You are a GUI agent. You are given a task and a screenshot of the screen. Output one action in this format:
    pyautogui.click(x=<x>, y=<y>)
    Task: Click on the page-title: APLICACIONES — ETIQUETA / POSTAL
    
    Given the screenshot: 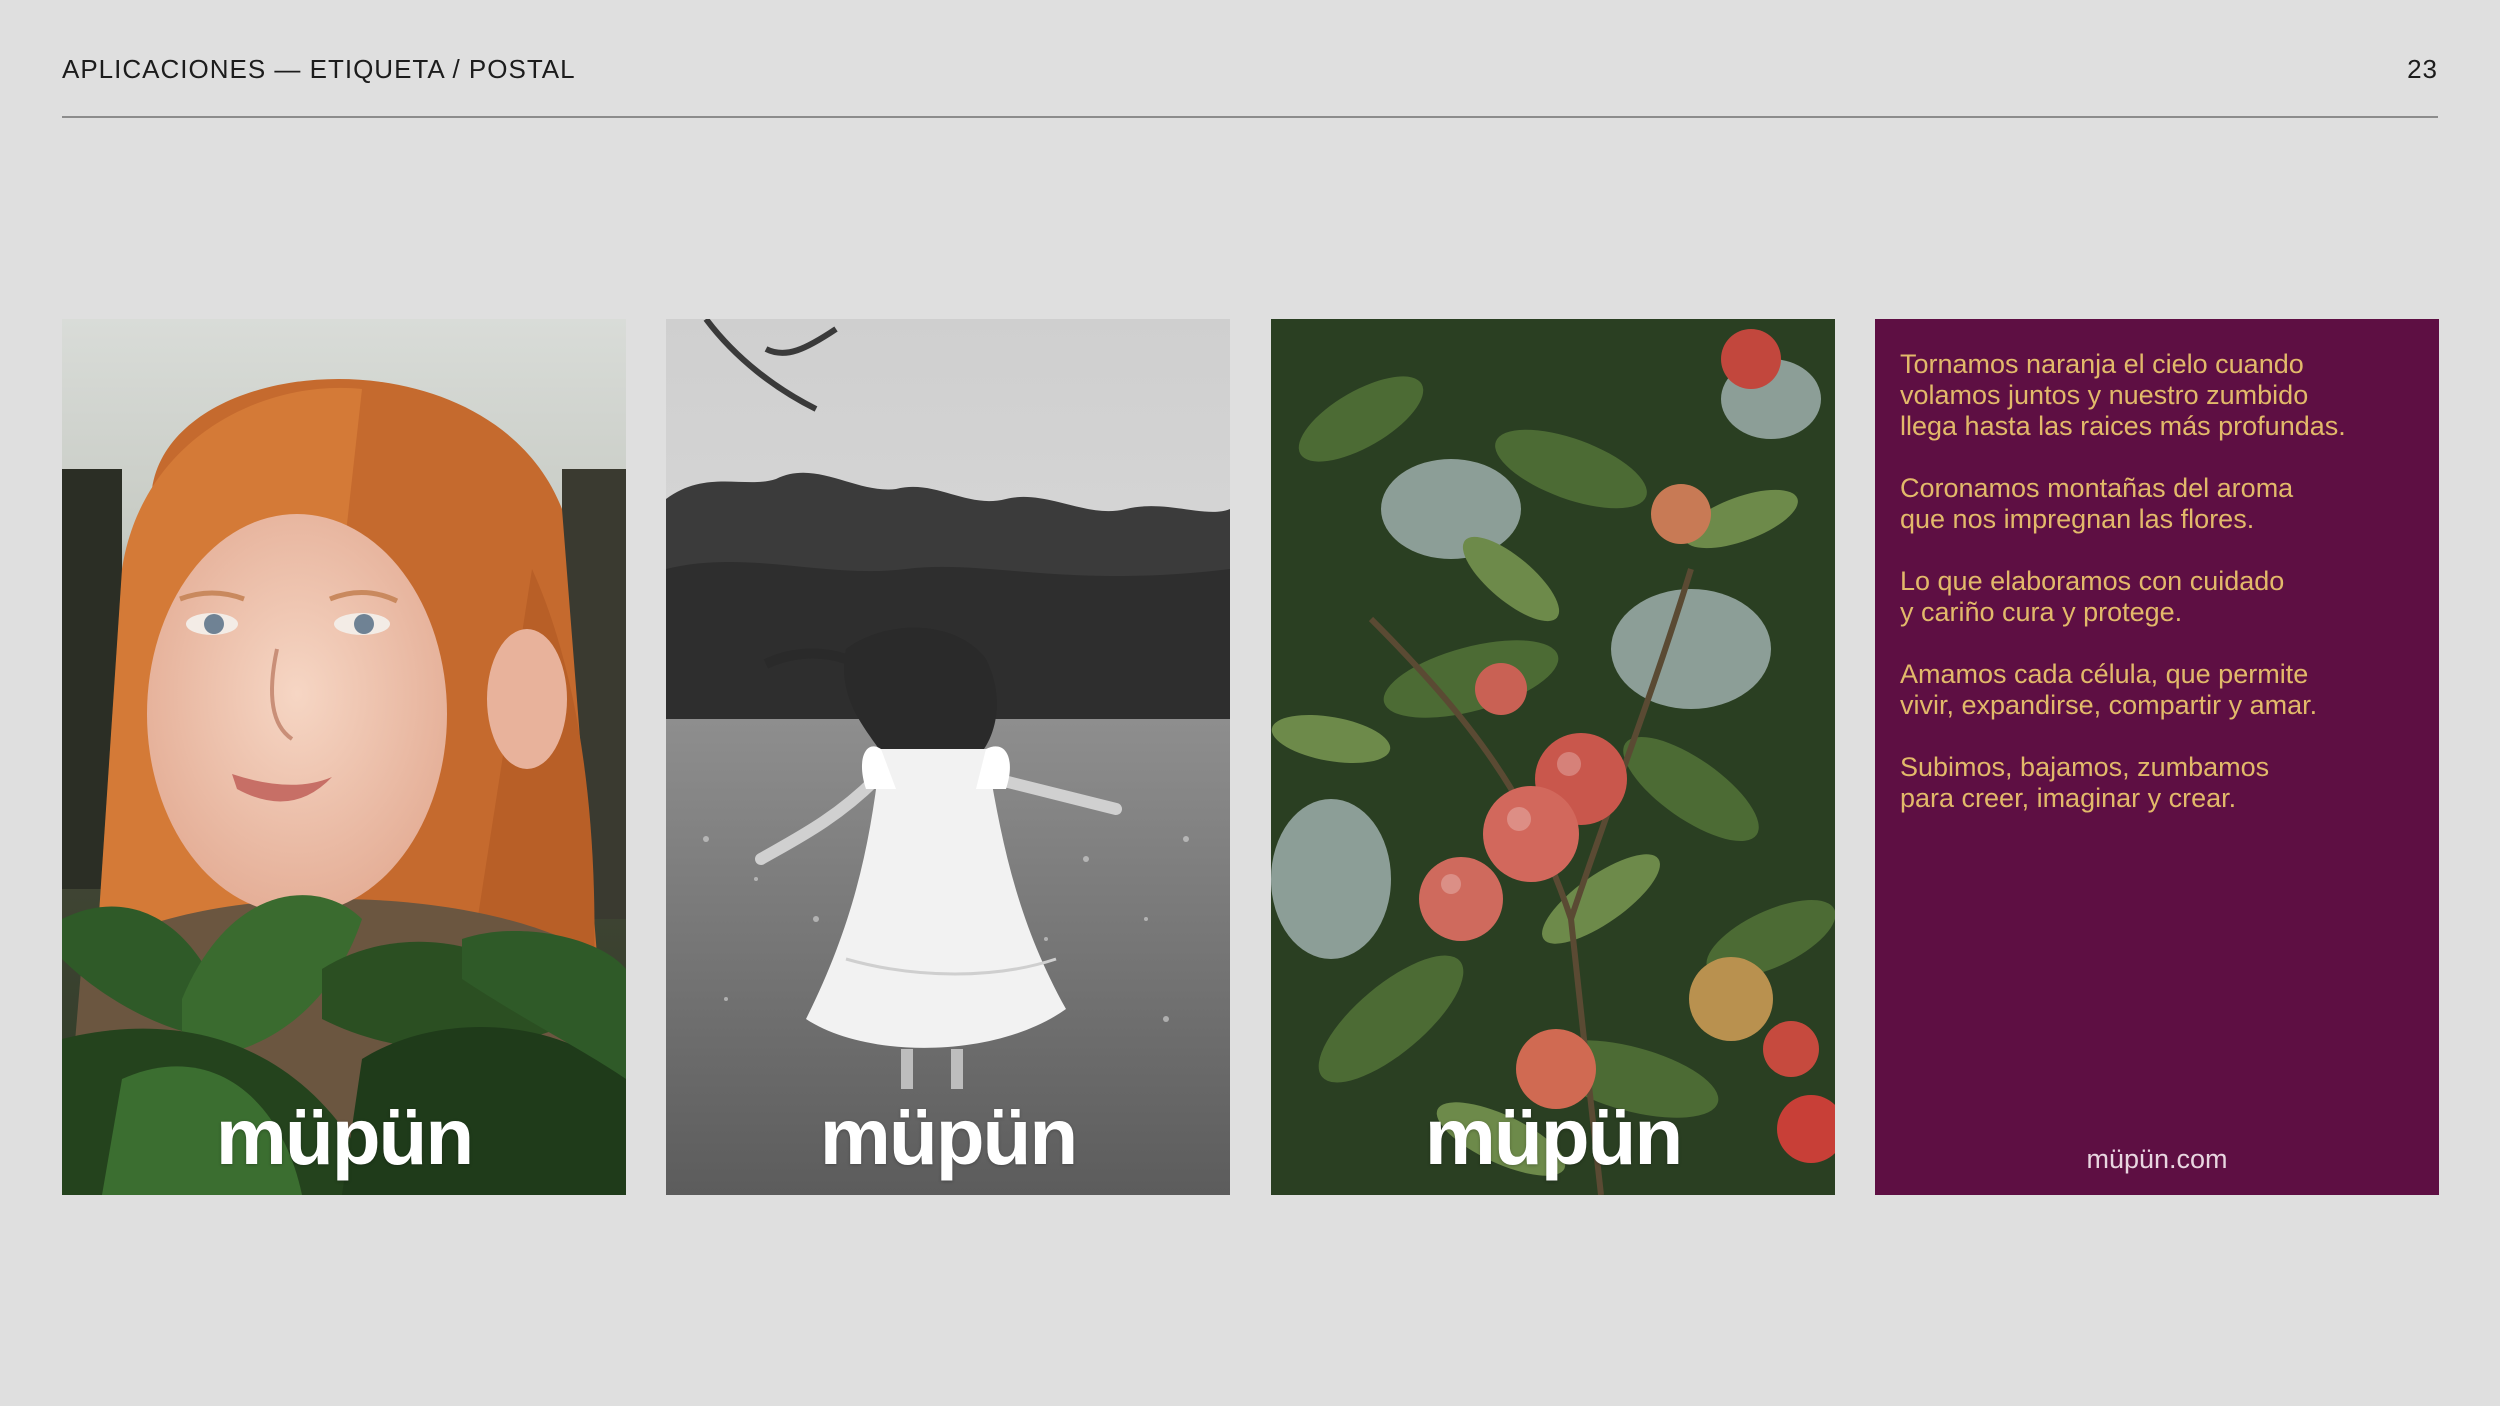 What is the action you would take?
    pyautogui.click(x=319, y=69)
    